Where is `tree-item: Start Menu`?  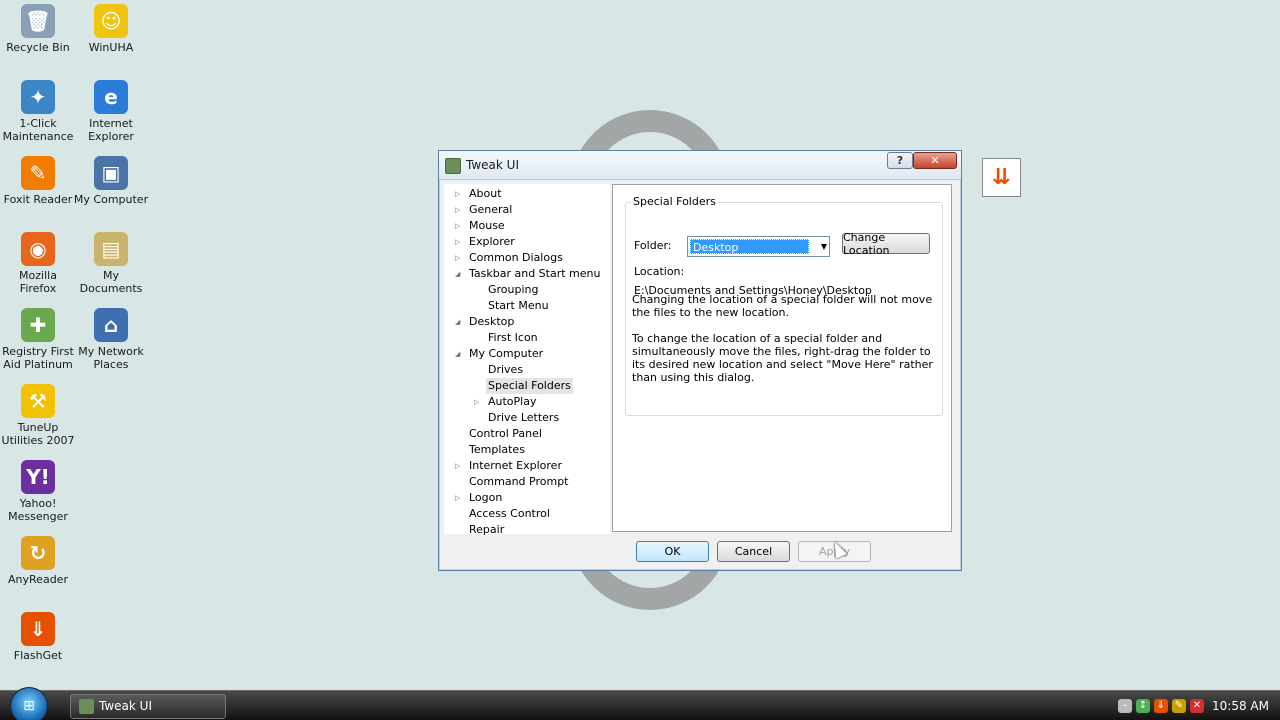
tree-item: Start Menu is located at coordinates (518, 306).